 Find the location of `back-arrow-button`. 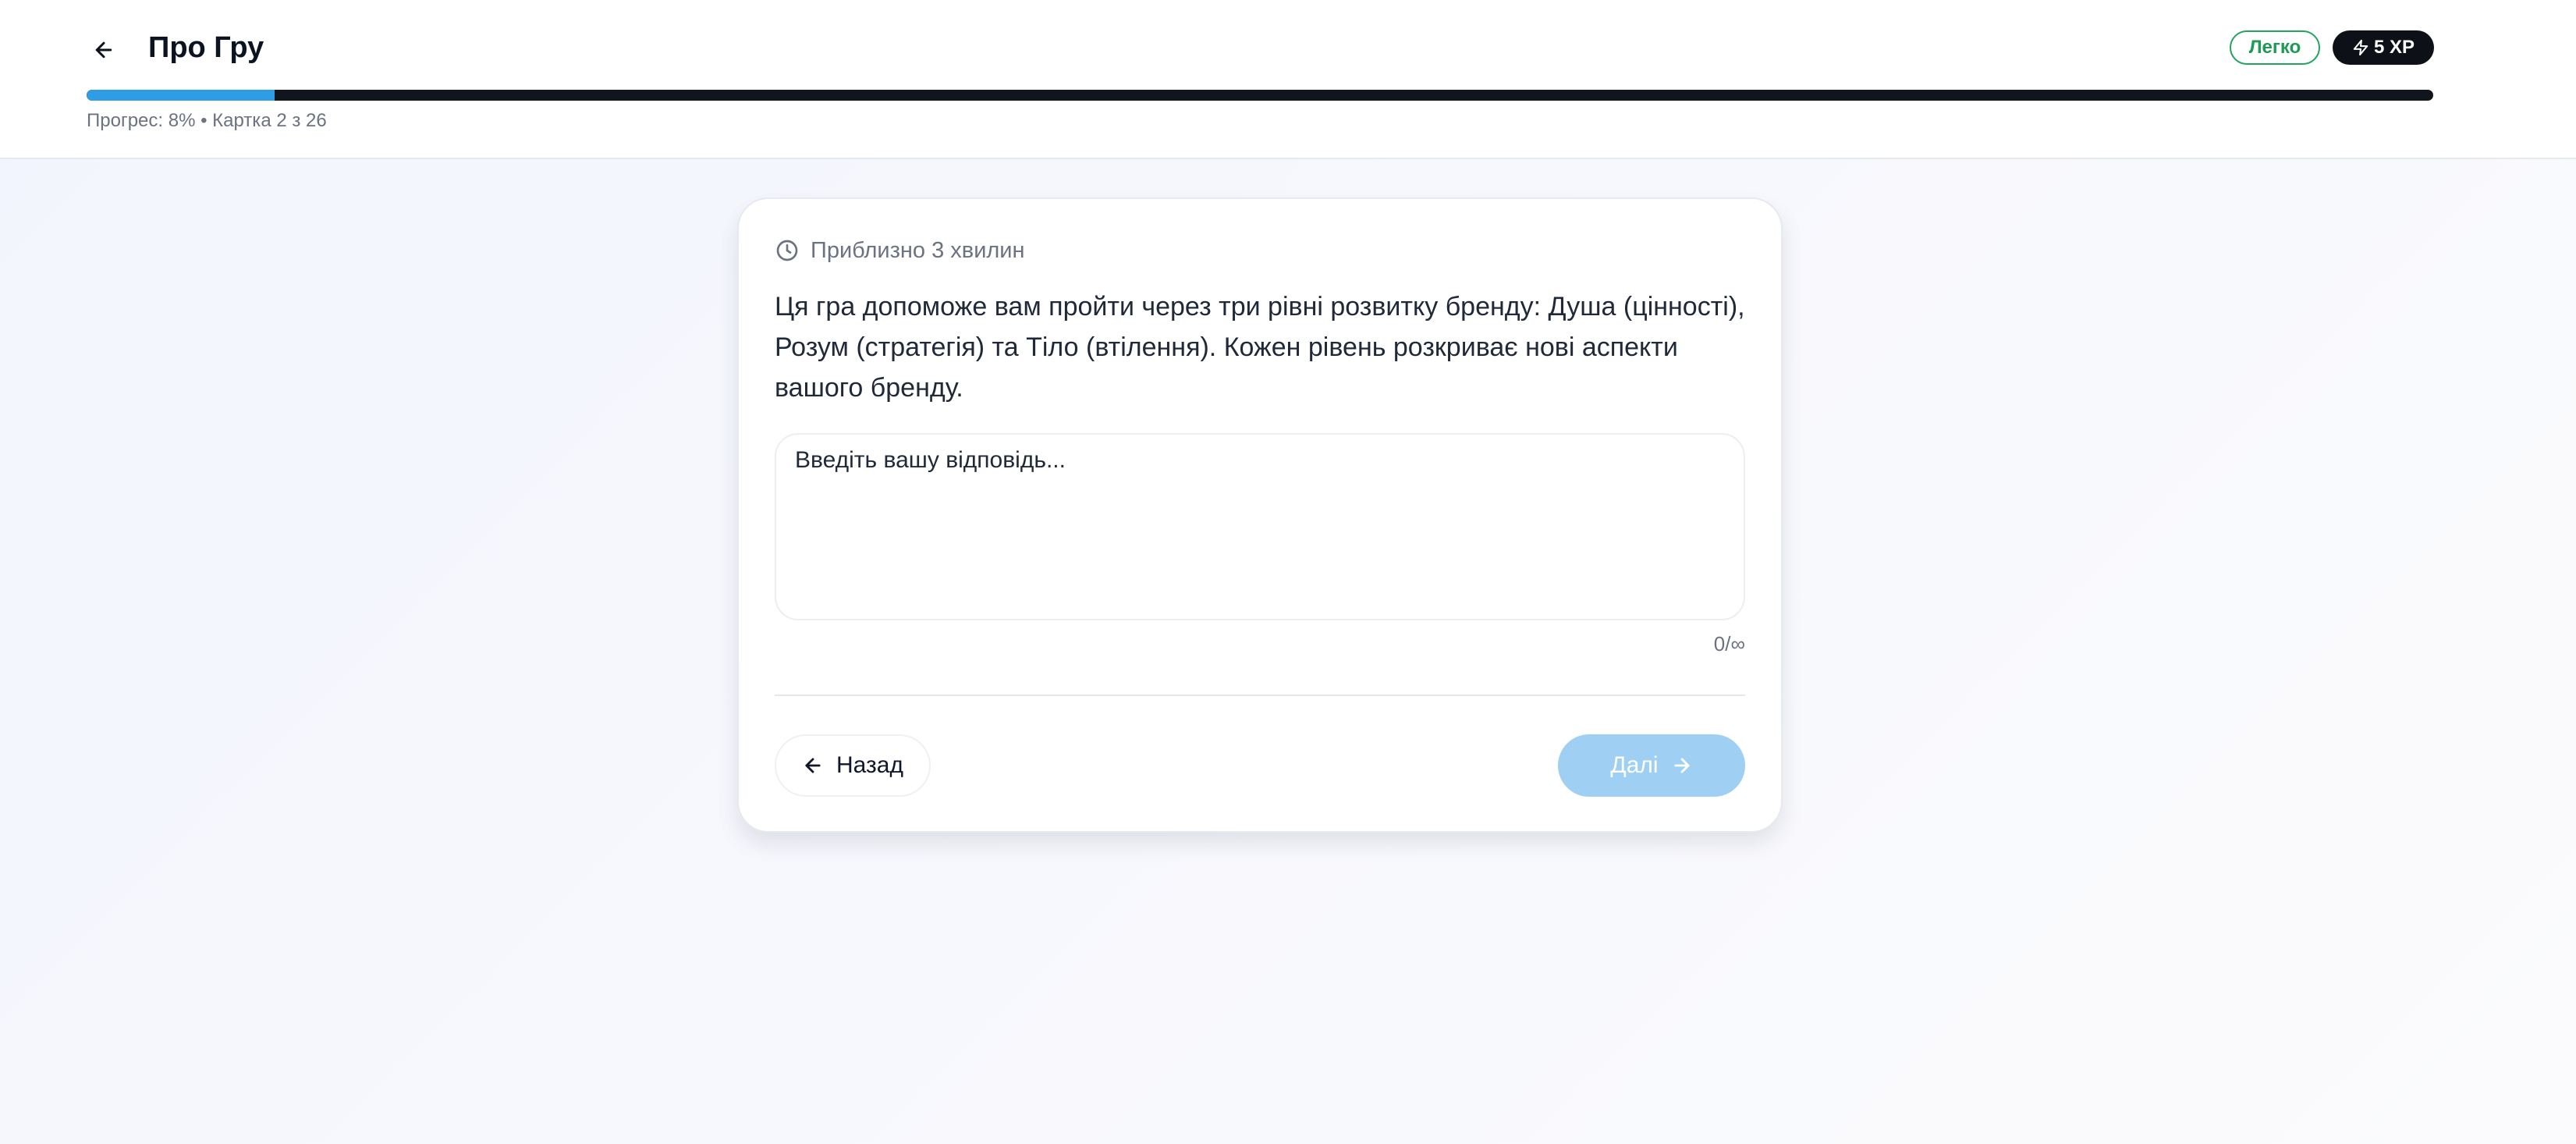

back-arrow-button is located at coordinates (103, 50).